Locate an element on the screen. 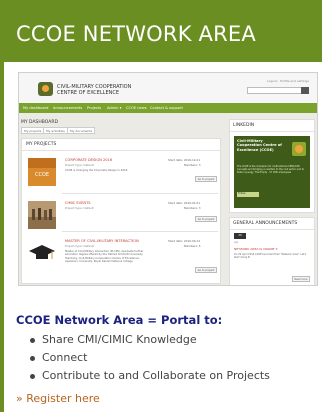  register-link: » Register here is located at coordinates (58, 398).